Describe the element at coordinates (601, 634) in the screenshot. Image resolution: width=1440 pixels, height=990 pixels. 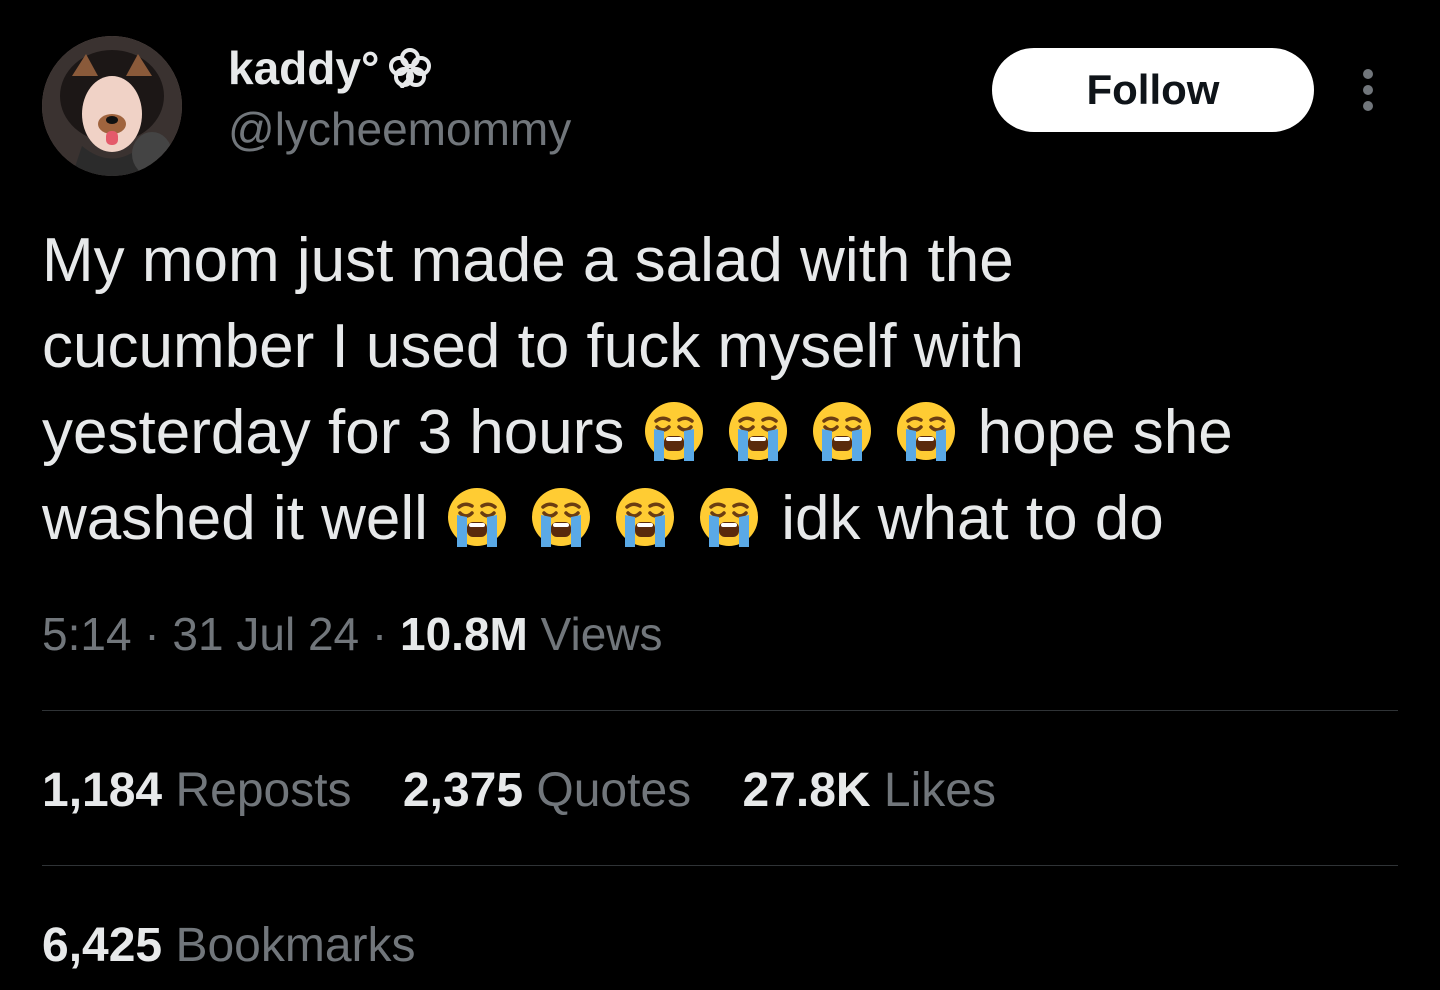
I see `views-label: Views` at that location.